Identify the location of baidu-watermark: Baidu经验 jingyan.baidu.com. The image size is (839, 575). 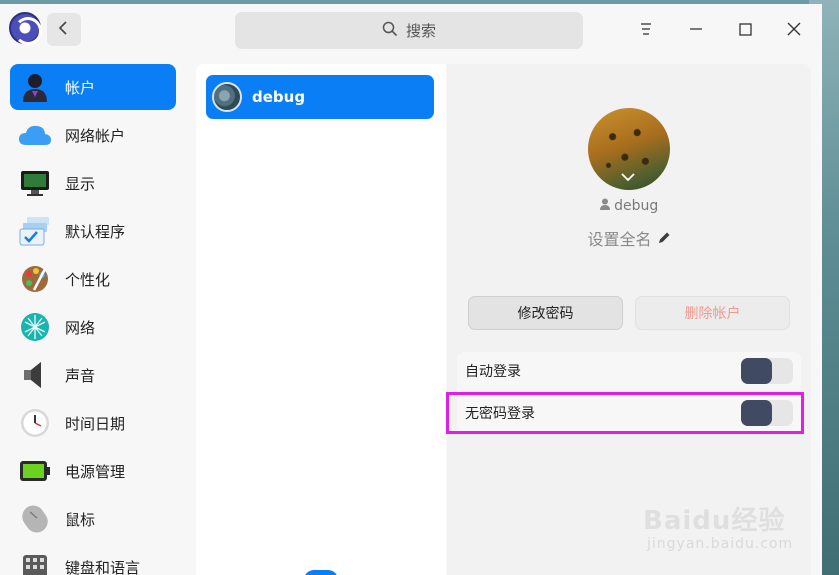
(723, 522).